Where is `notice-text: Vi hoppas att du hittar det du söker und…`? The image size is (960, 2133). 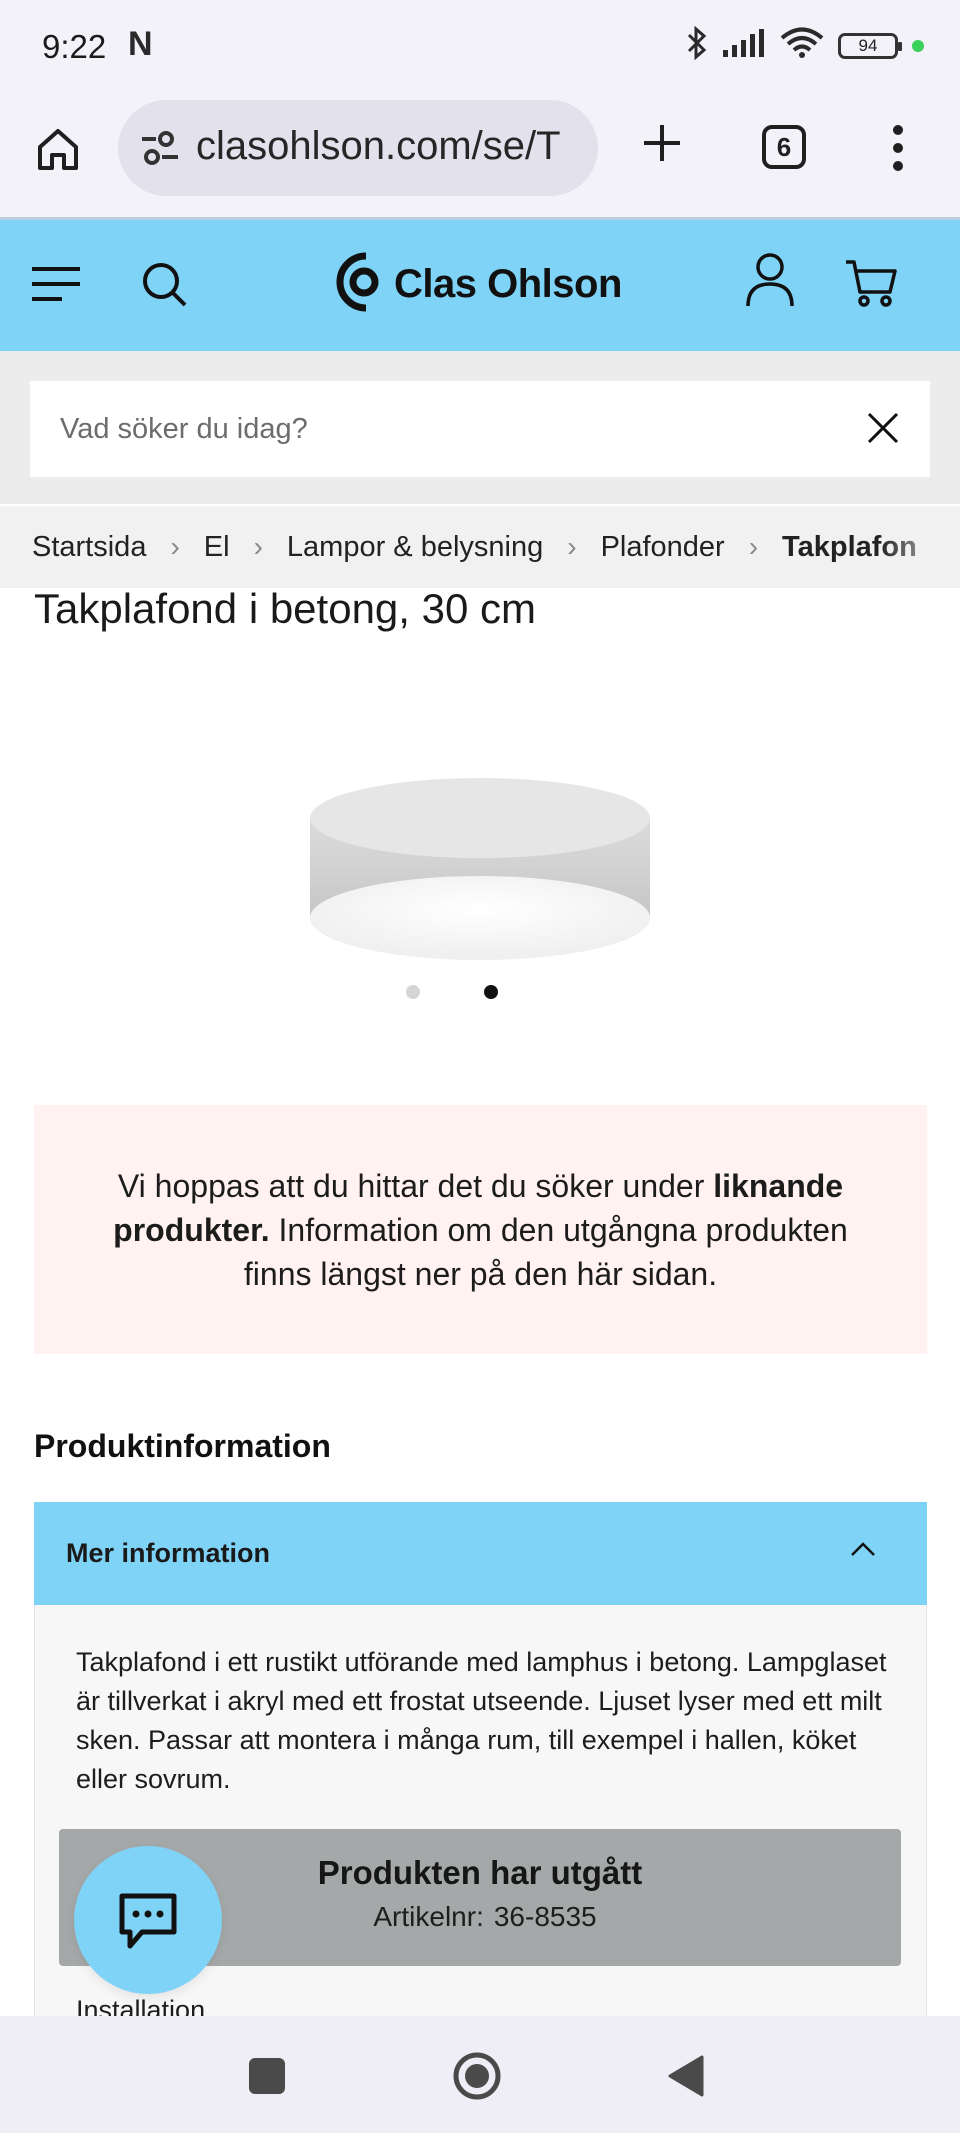 notice-text: Vi hoppas att du hittar det du söker und… is located at coordinates (480, 1230).